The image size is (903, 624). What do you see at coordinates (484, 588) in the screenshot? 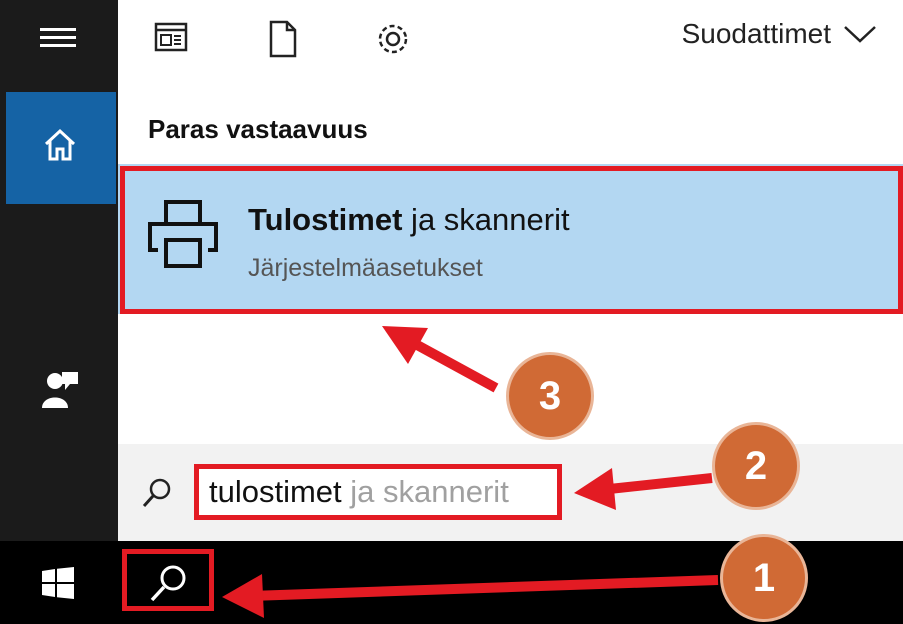
I see `arrow-to-taskbar-search` at bounding box center [484, 588].